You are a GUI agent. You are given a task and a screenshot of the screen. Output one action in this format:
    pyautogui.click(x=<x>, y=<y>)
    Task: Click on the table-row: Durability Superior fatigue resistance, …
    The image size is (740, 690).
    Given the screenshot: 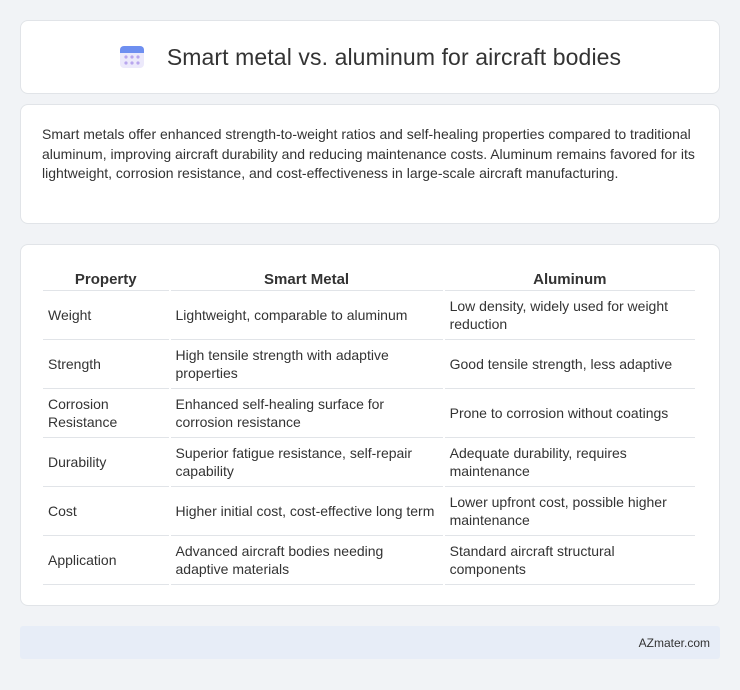 What is the action you would take?
    pyautogui.click(x=369, y=462)
    